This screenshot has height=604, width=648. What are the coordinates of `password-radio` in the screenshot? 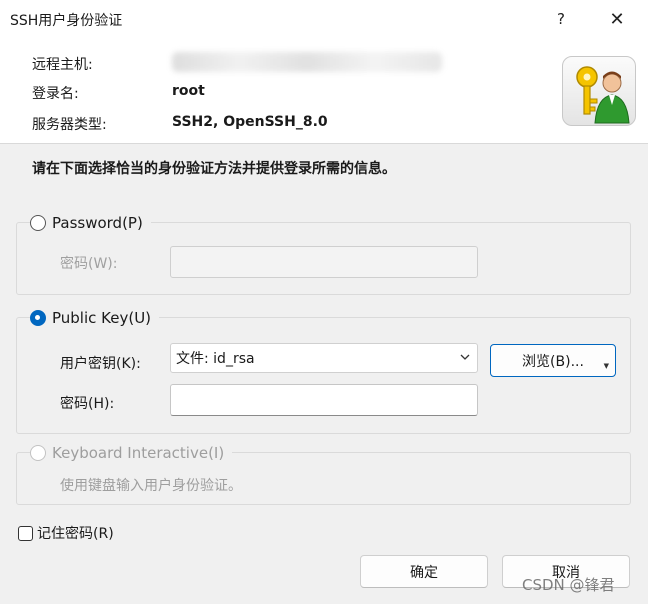 It's located at (38, 223).